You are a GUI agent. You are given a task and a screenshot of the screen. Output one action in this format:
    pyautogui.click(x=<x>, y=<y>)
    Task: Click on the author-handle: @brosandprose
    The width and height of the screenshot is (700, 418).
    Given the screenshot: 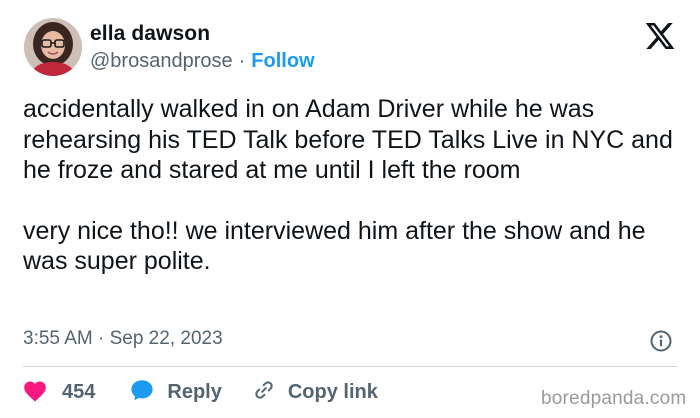 What is the action you would take?
    pyautogui.click(x=161, y=61)
    